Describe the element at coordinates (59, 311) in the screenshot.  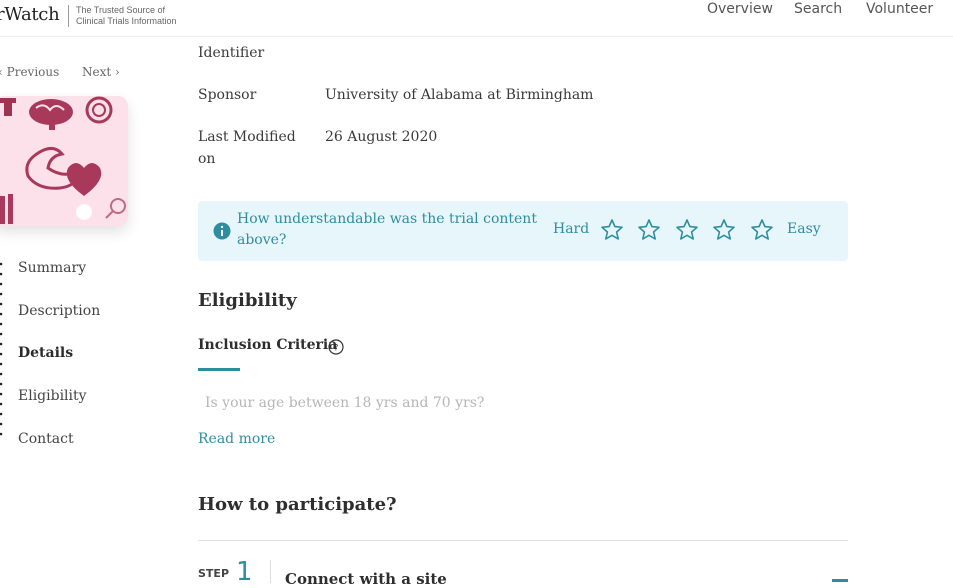
I see `sidebar-item-description: Description` at that location.